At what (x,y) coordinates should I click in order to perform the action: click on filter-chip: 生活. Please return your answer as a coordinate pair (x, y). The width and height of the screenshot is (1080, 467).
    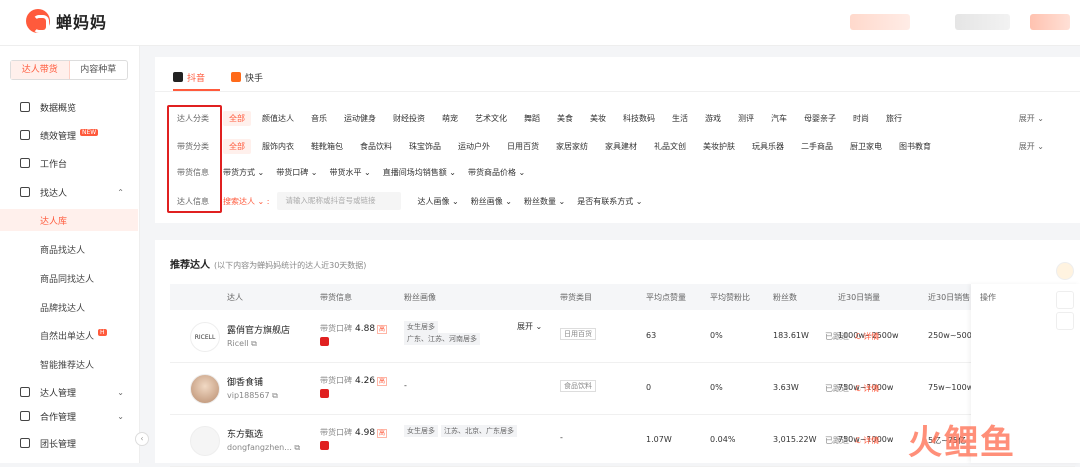
    Looking at the image, I should click on (680, 118).